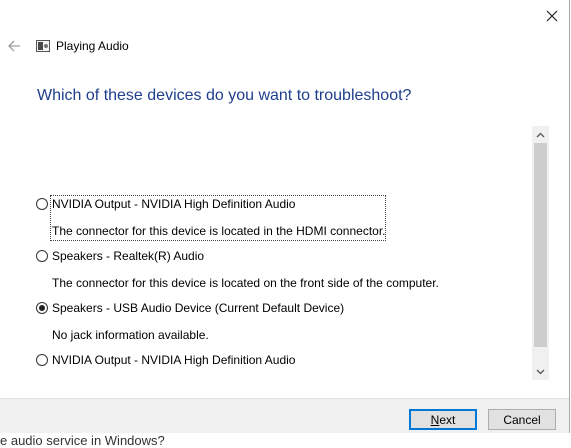 This screenshot has width=571, height=448. Describe the element at coordinates (280, 46) in the screenshot. I see `header-row: Playing Audio` at that location.